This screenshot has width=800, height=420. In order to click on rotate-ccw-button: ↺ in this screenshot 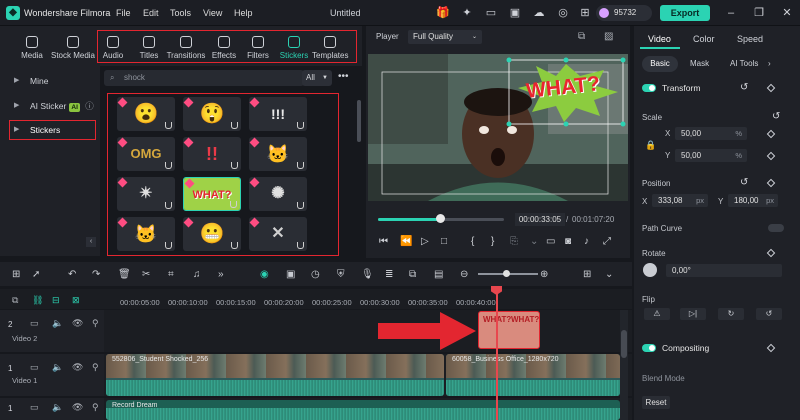, I will do `click(769, 314)`.